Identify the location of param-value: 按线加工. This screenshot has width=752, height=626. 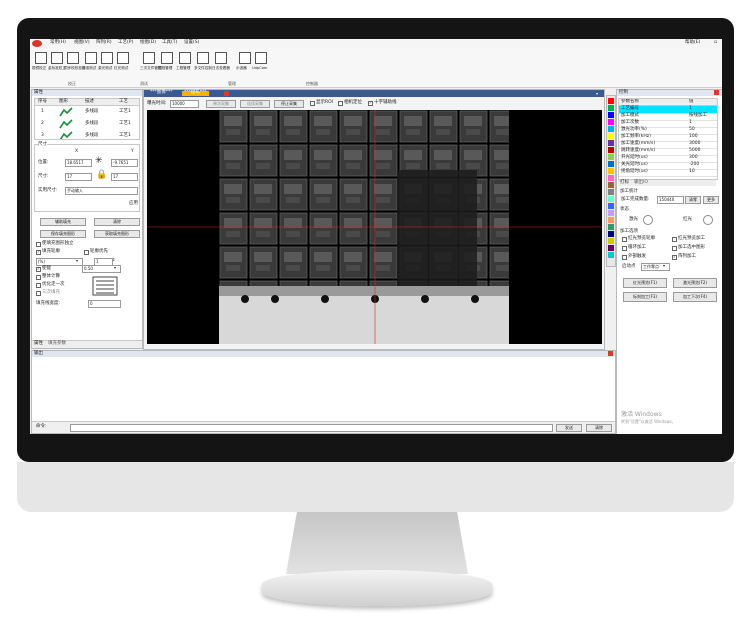
(698, 116).